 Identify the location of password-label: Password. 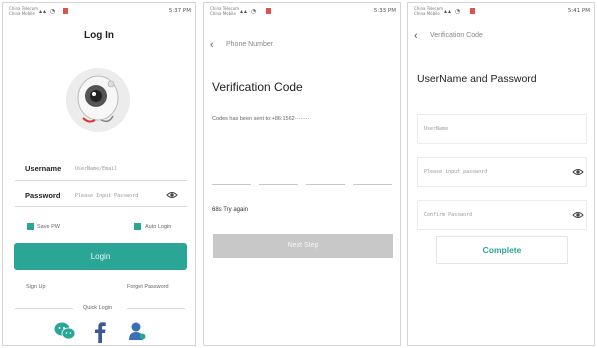
(43, 195).